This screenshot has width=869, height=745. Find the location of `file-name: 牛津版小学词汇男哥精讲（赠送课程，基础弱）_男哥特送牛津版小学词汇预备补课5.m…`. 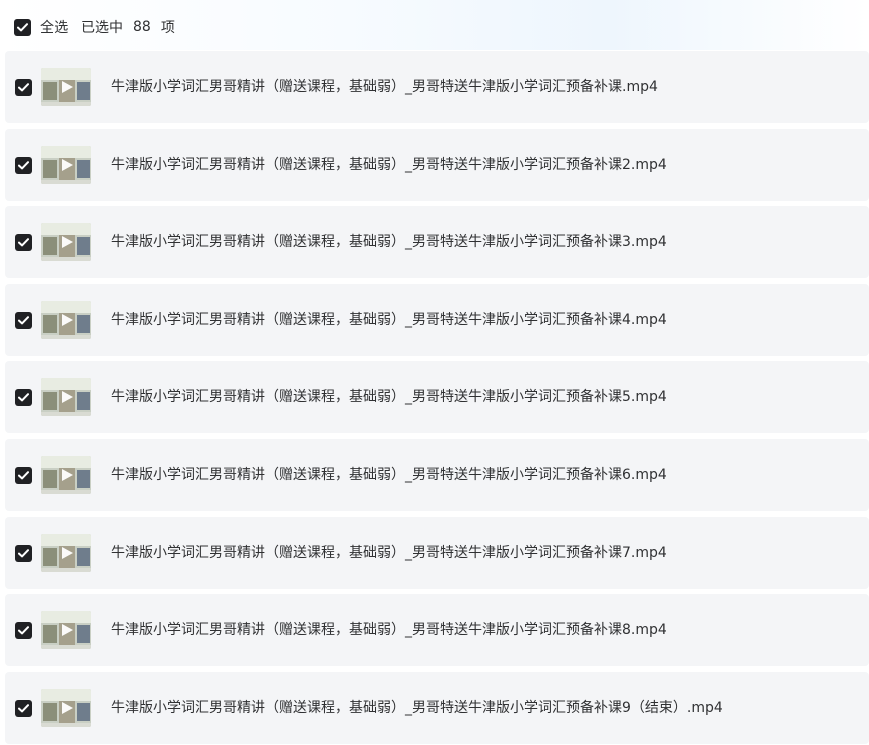

file-name: 牛津版小学词汇男哥精讲（赠送课程，基础弱）_男哥特送牛津版小学词汇预备补课5.m… is located at coordinates (389, 397).